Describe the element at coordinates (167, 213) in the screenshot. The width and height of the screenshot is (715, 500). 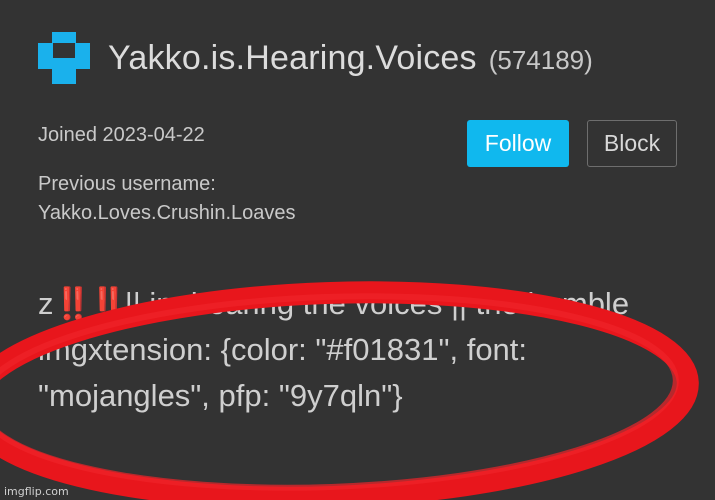
I see `previous-username: Yakko.Loves.Crushin.Loaves` at that location.